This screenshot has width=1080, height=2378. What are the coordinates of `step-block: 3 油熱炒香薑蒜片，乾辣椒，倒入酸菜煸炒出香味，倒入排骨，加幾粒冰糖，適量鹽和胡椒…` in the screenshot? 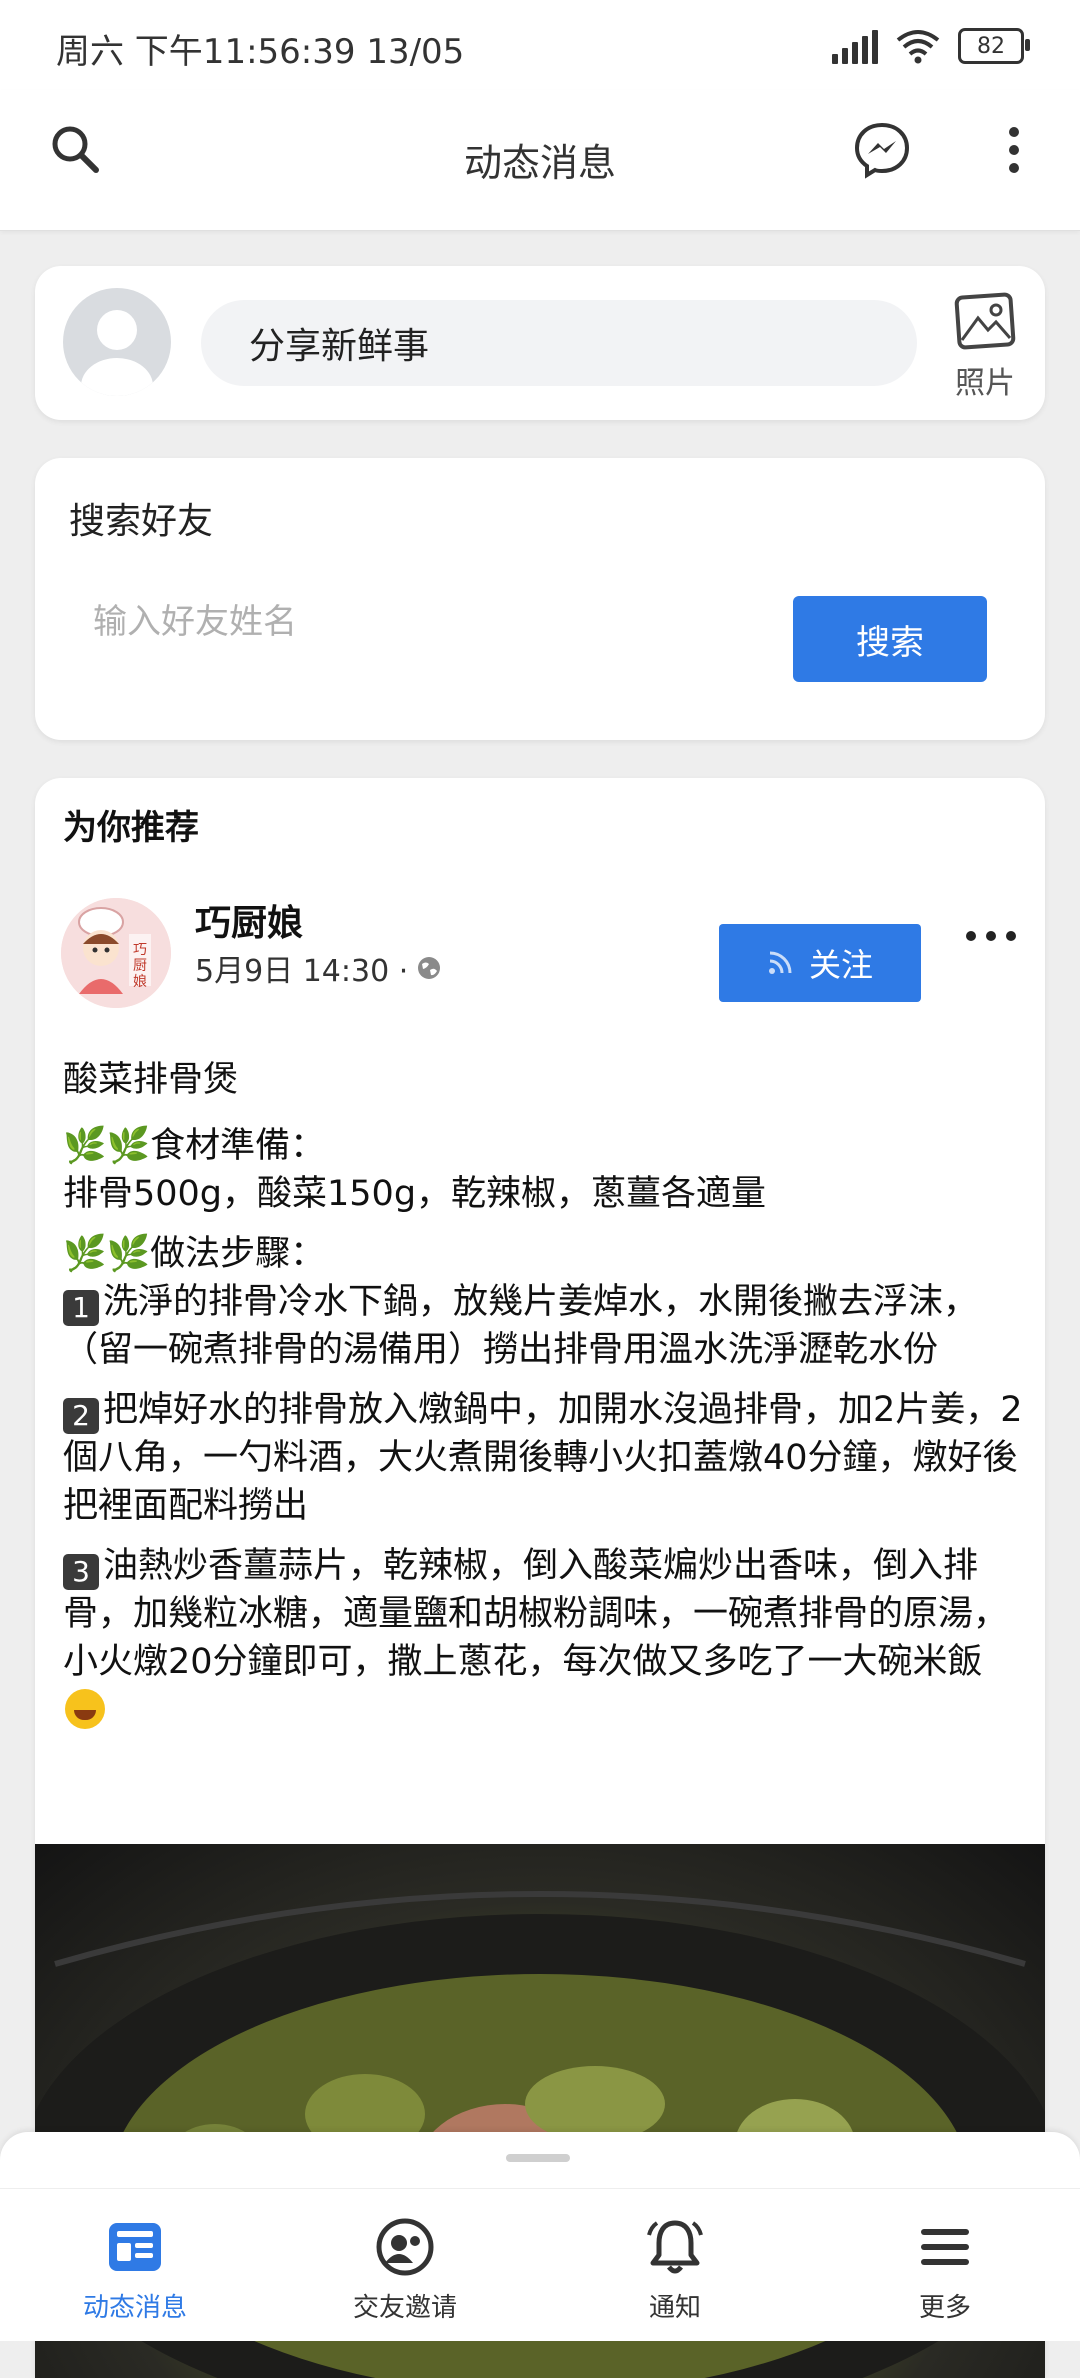 It's located at (543, 1638).